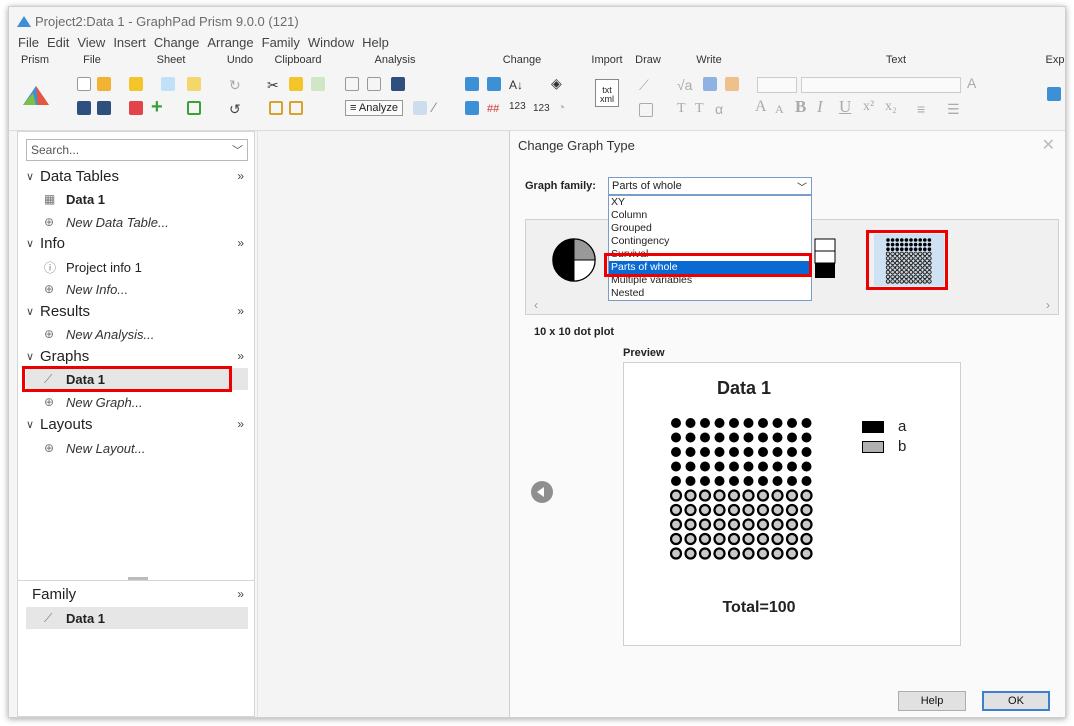  Describe the element at coordinates (137, 176) in the screenshot. I see `section-data-tables: ∨ Data Tables »` at that location.